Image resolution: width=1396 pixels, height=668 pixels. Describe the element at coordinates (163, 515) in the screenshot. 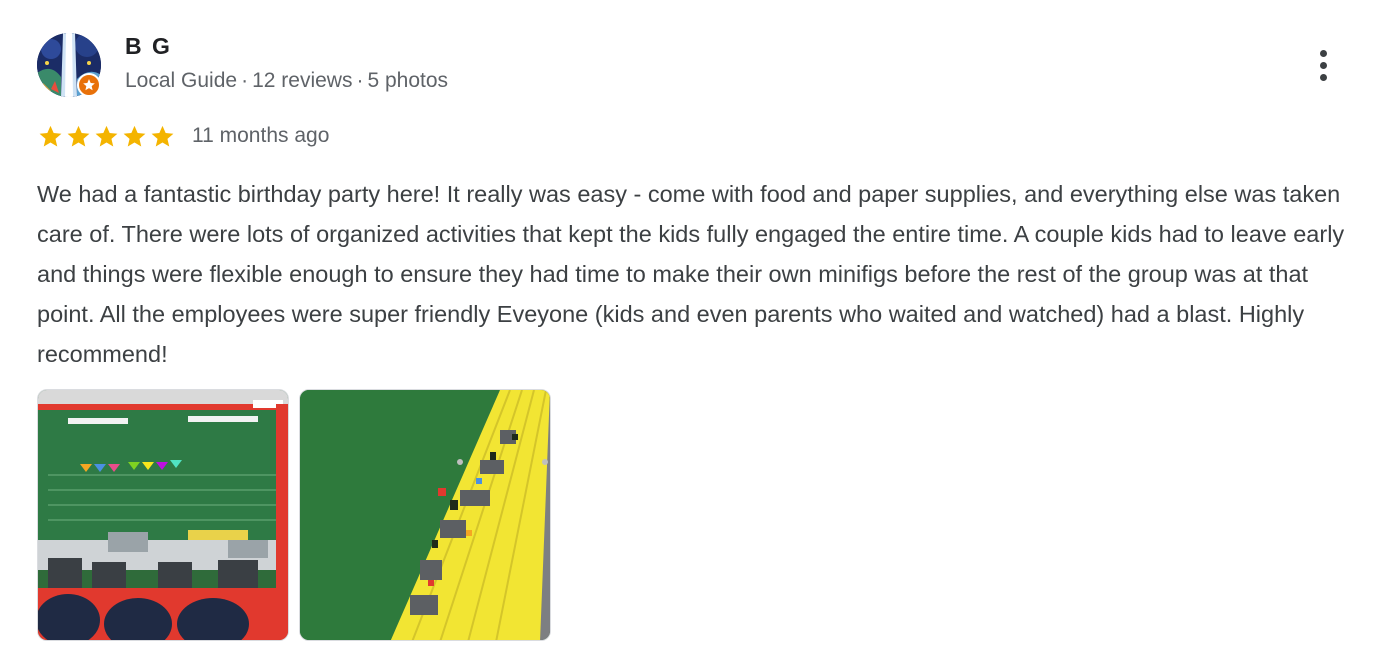

I see `review-photo-party-room` at that location.